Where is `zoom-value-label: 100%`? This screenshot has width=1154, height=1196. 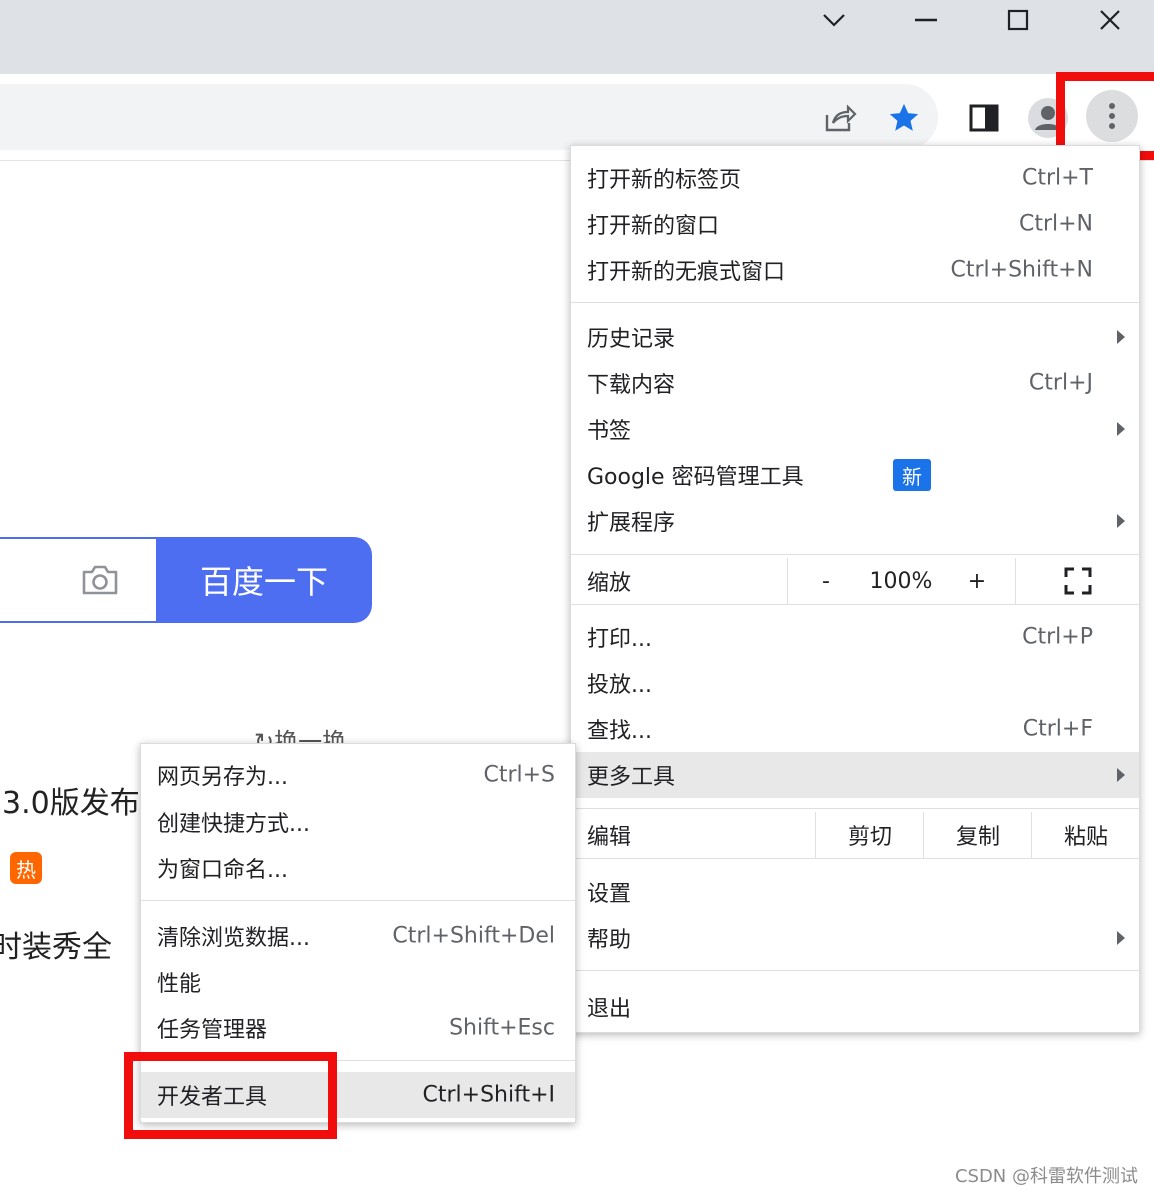 zoom-value-label: 100% is located at coordinates (901, 581).